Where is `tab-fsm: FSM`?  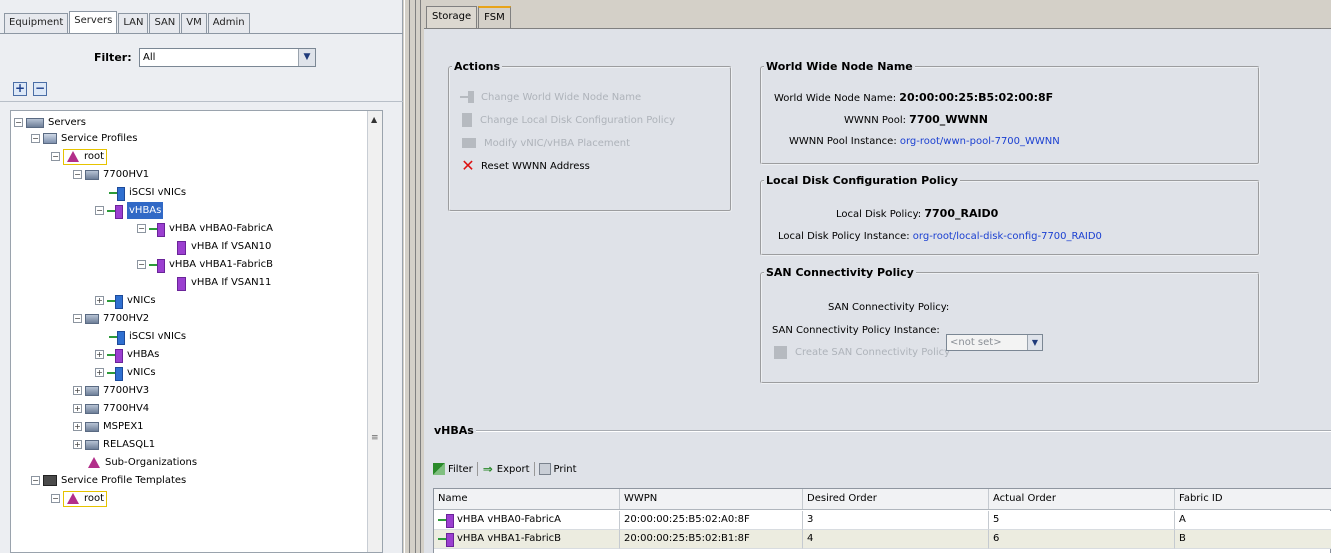 tab-fsm: FSM is located at coordinates (494, 17).